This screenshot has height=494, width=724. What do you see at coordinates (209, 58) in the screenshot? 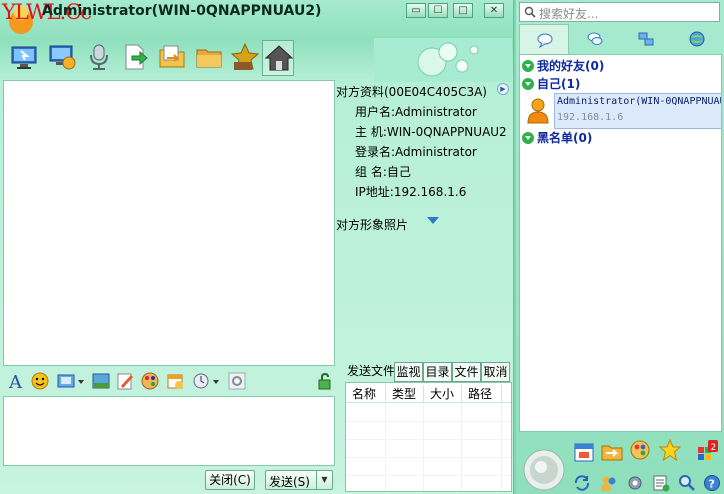
I see `folder-icon` at bounding box center [209, 58].